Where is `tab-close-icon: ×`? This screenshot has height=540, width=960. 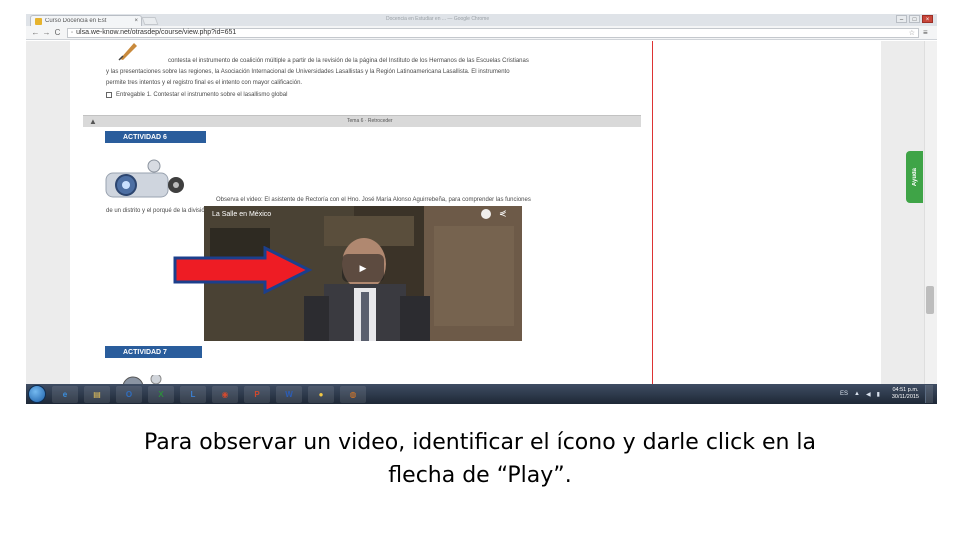
tab-close-icon: × is located at coordinates (136, 21).